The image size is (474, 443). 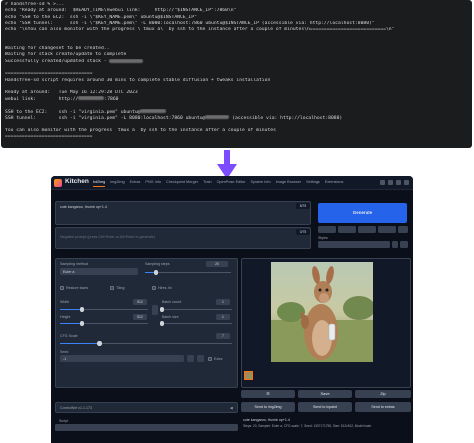 What do you see at coordinates (286, 118) in the screenshot?
I see `terminal-text: (accessible via: http://localhost:8080)` at bounding box center [286, 118].